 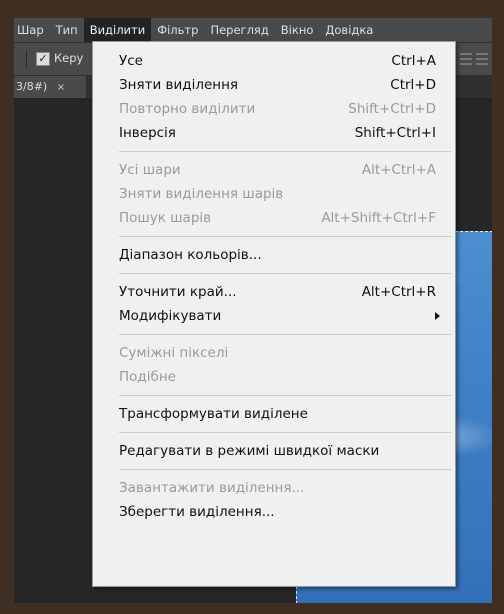 I want to click on menu-item-label: Суміжні пікселі, so click(x=174, y=353).